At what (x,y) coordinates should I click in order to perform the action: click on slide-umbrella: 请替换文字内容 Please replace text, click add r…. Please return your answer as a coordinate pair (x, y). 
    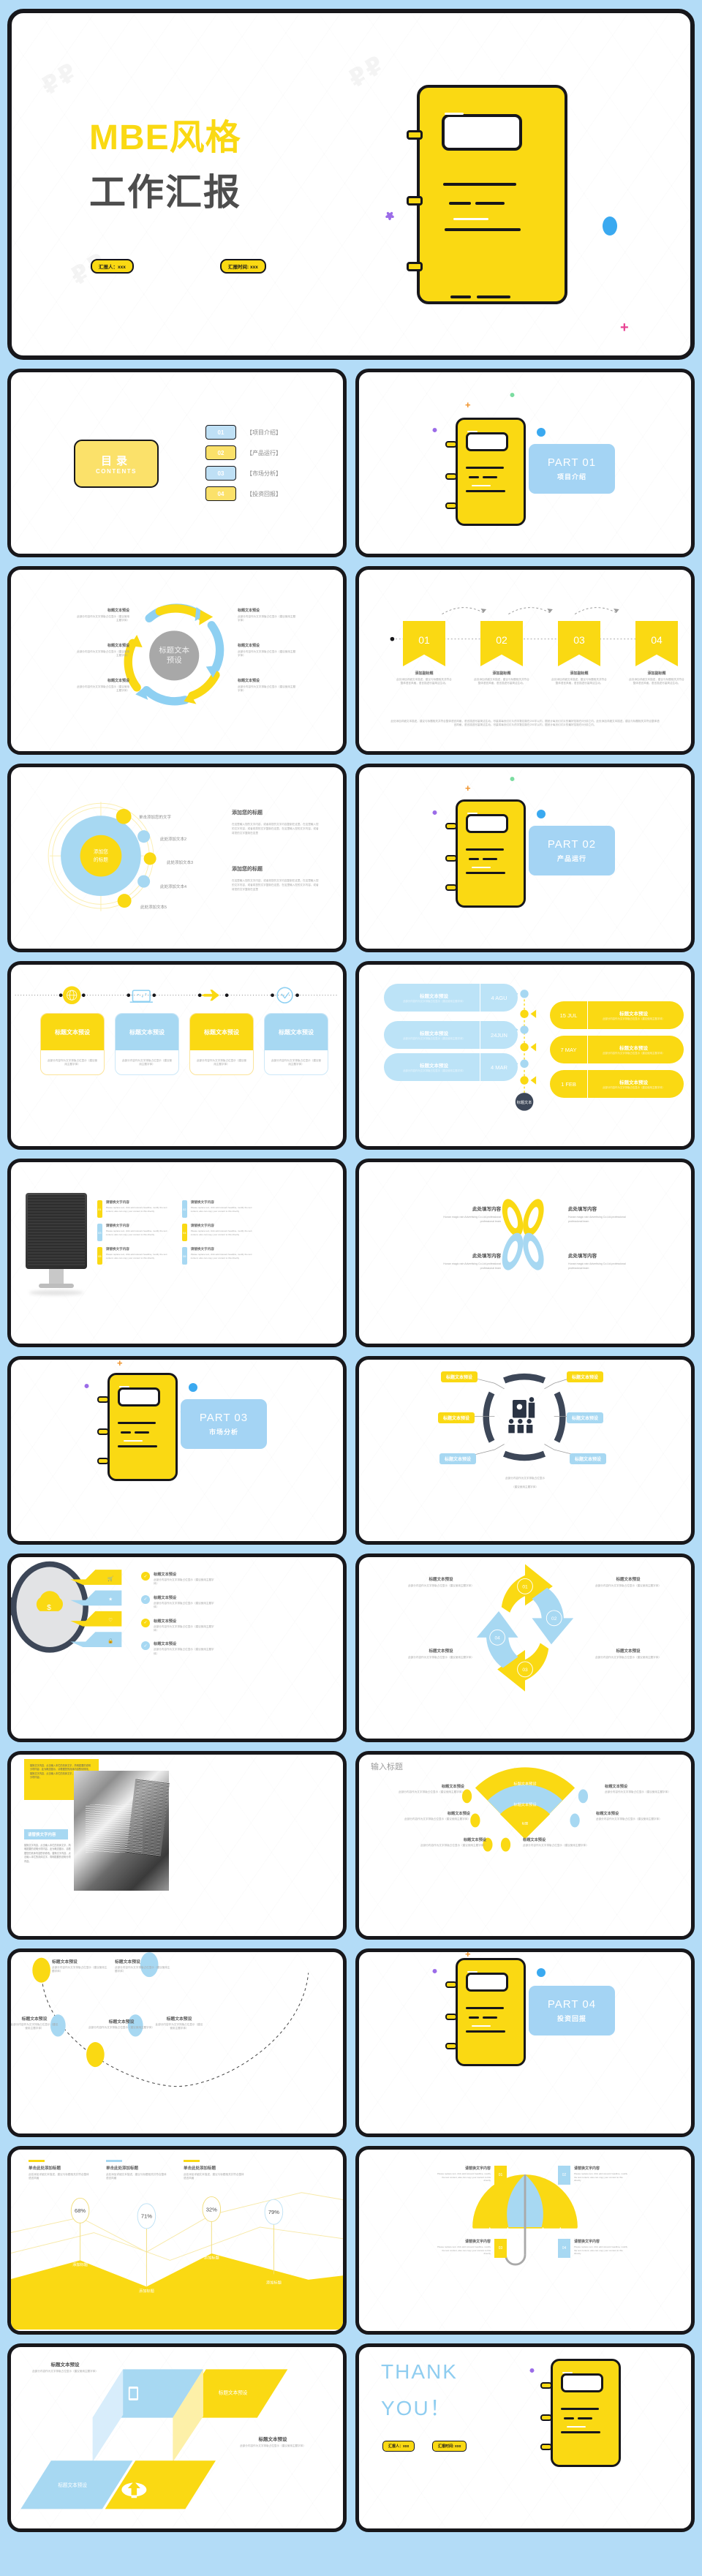
    Looking at the image, I should click on (525, 2240).